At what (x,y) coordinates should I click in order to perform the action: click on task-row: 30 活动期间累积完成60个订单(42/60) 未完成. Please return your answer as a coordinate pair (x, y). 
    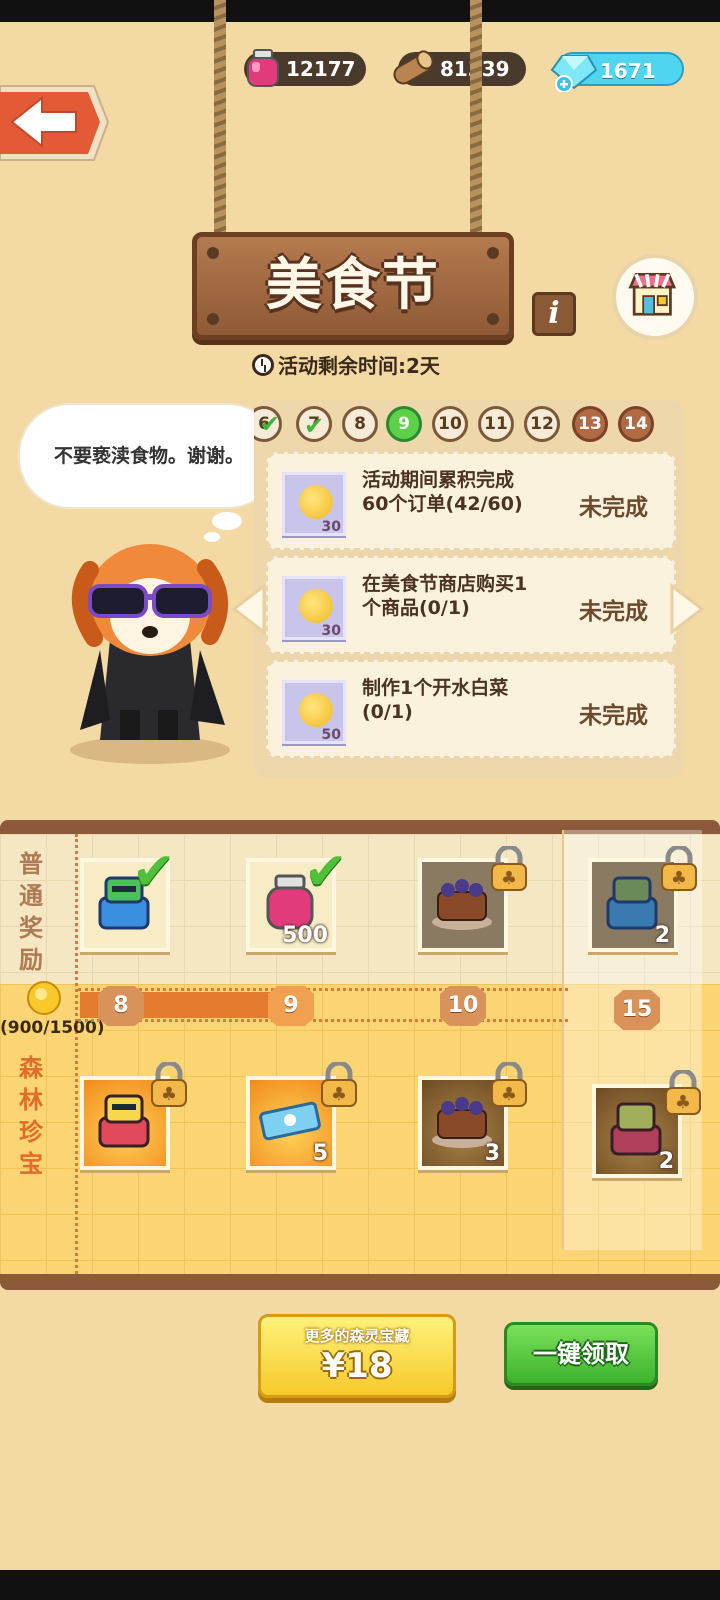
    Looking at the image, I should click on (471, 501).